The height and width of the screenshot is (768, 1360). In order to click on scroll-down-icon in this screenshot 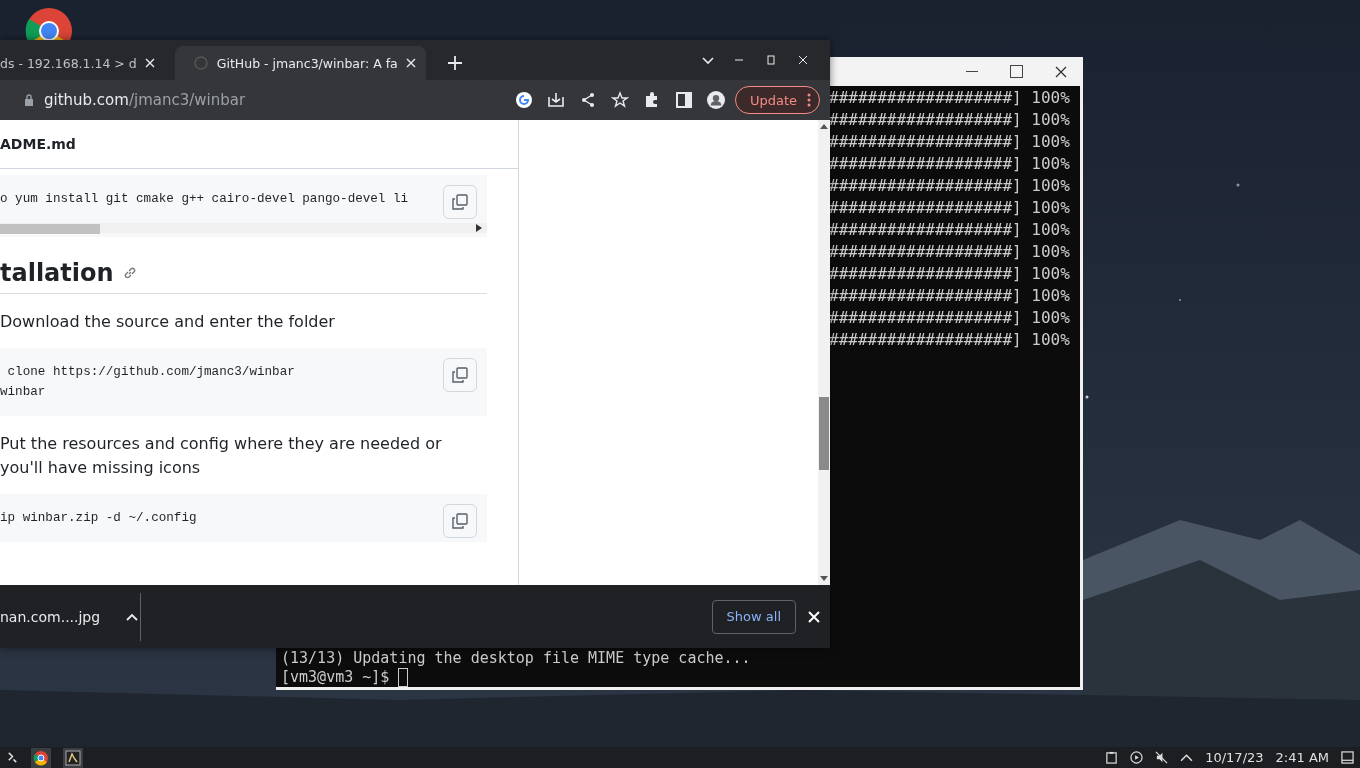, I will do `click(824, 578)`.